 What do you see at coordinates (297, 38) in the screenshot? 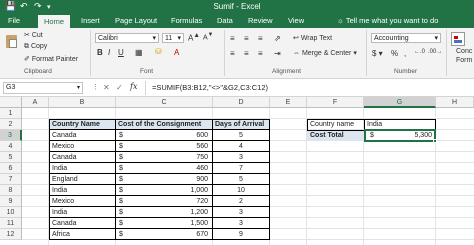
I see `wrap-text-icon: ↩` at bounding box center [297, 38].